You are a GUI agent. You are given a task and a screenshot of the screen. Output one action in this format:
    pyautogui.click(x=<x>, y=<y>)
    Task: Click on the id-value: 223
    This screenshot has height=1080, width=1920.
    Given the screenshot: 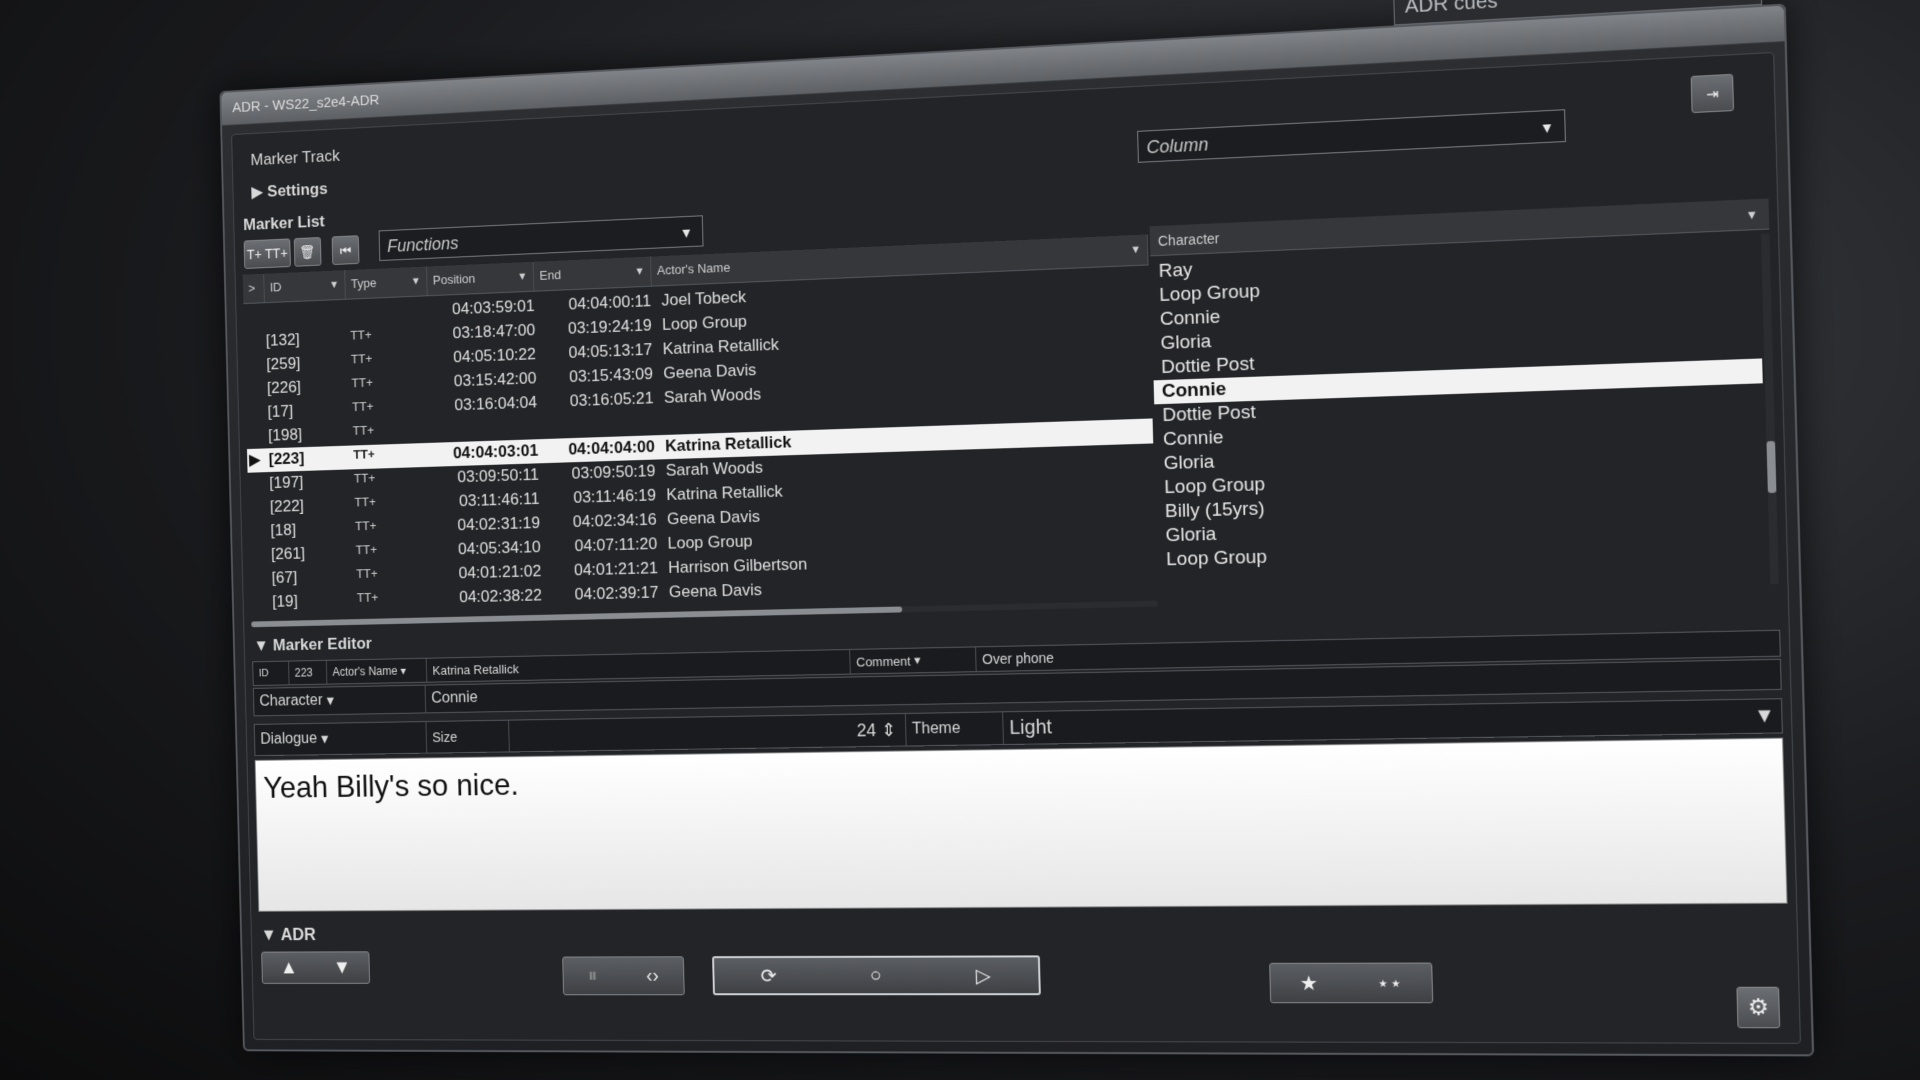 What is the action you would take?
    pyautogui.click(x=308, y=672)
    